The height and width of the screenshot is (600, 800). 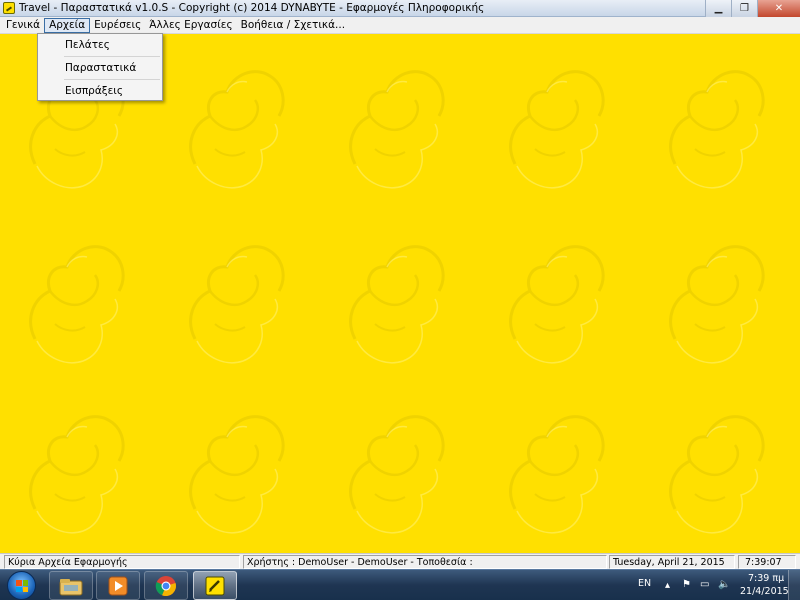 I want to click on dropdown-item-documents: Παραστατικά, so click(x=100, y=68).